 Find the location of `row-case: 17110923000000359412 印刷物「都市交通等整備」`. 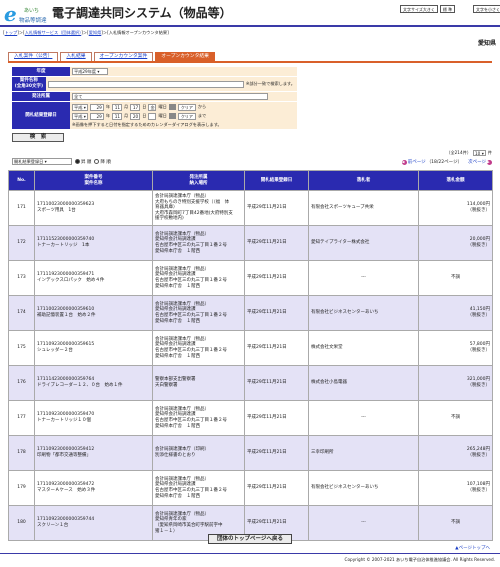

row-case: 17110923000000359412 印刷物「都市交通等整備」 is located at coordinates (93, 453).